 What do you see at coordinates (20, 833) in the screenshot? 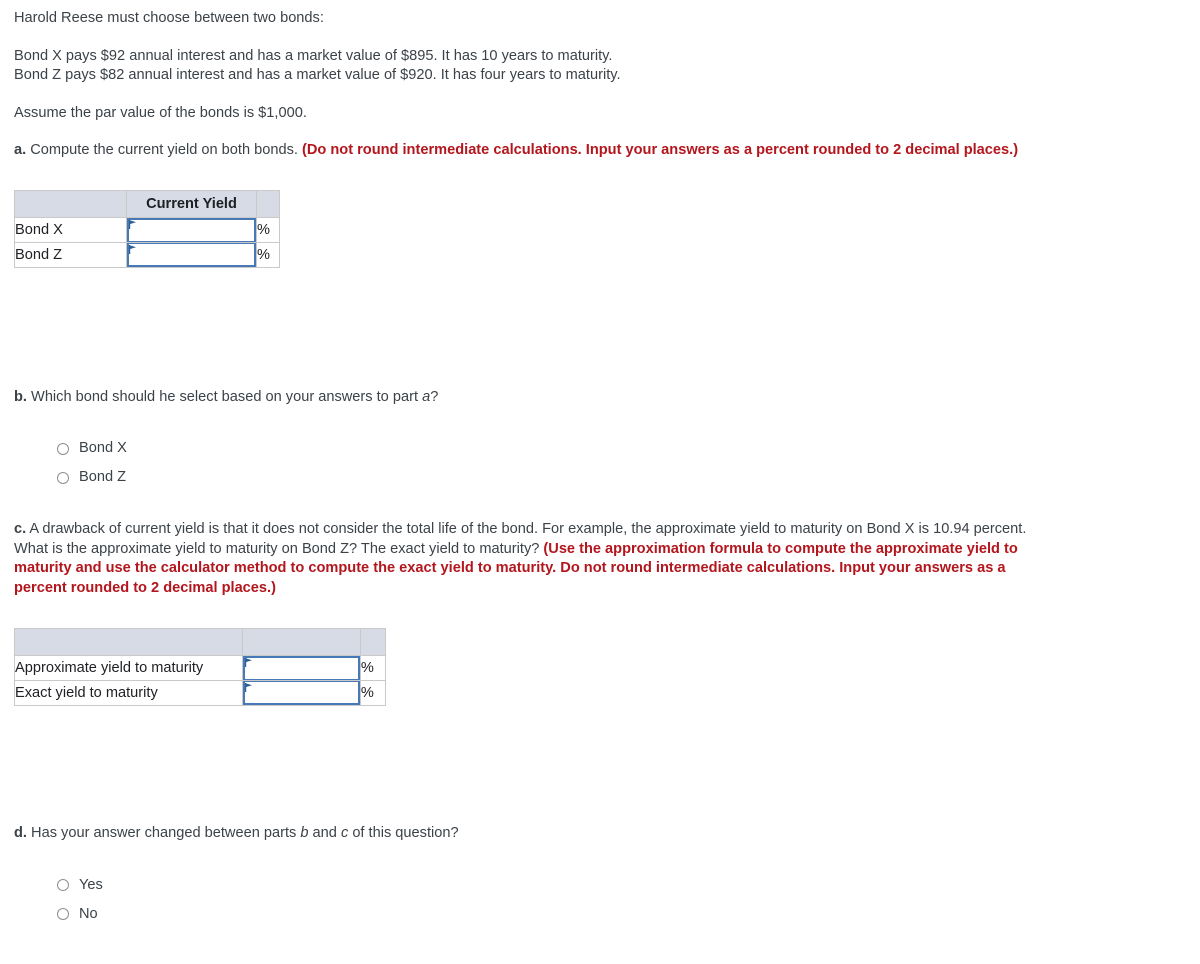
I see `part-d-marker: d.` at bounding box center [20, 833].